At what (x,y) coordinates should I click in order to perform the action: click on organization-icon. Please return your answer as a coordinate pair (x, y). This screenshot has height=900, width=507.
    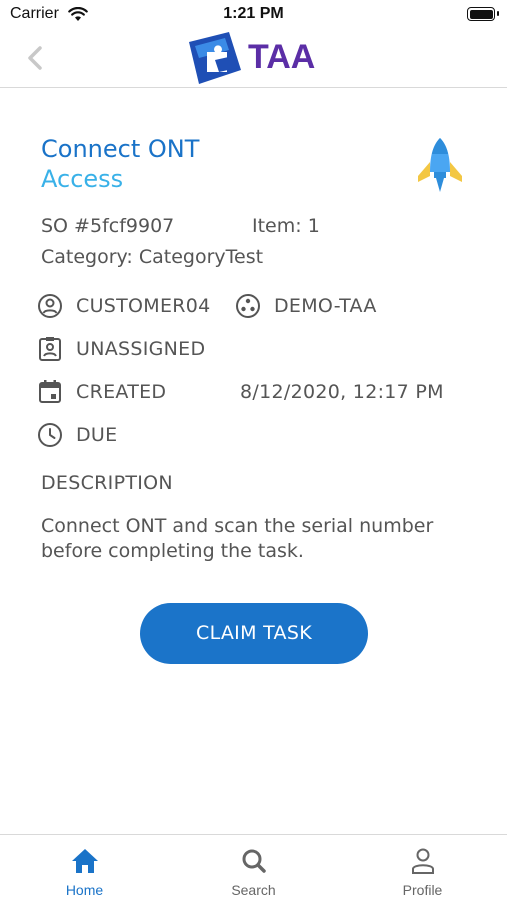
    Looking at the image, I should click on (248, 306).